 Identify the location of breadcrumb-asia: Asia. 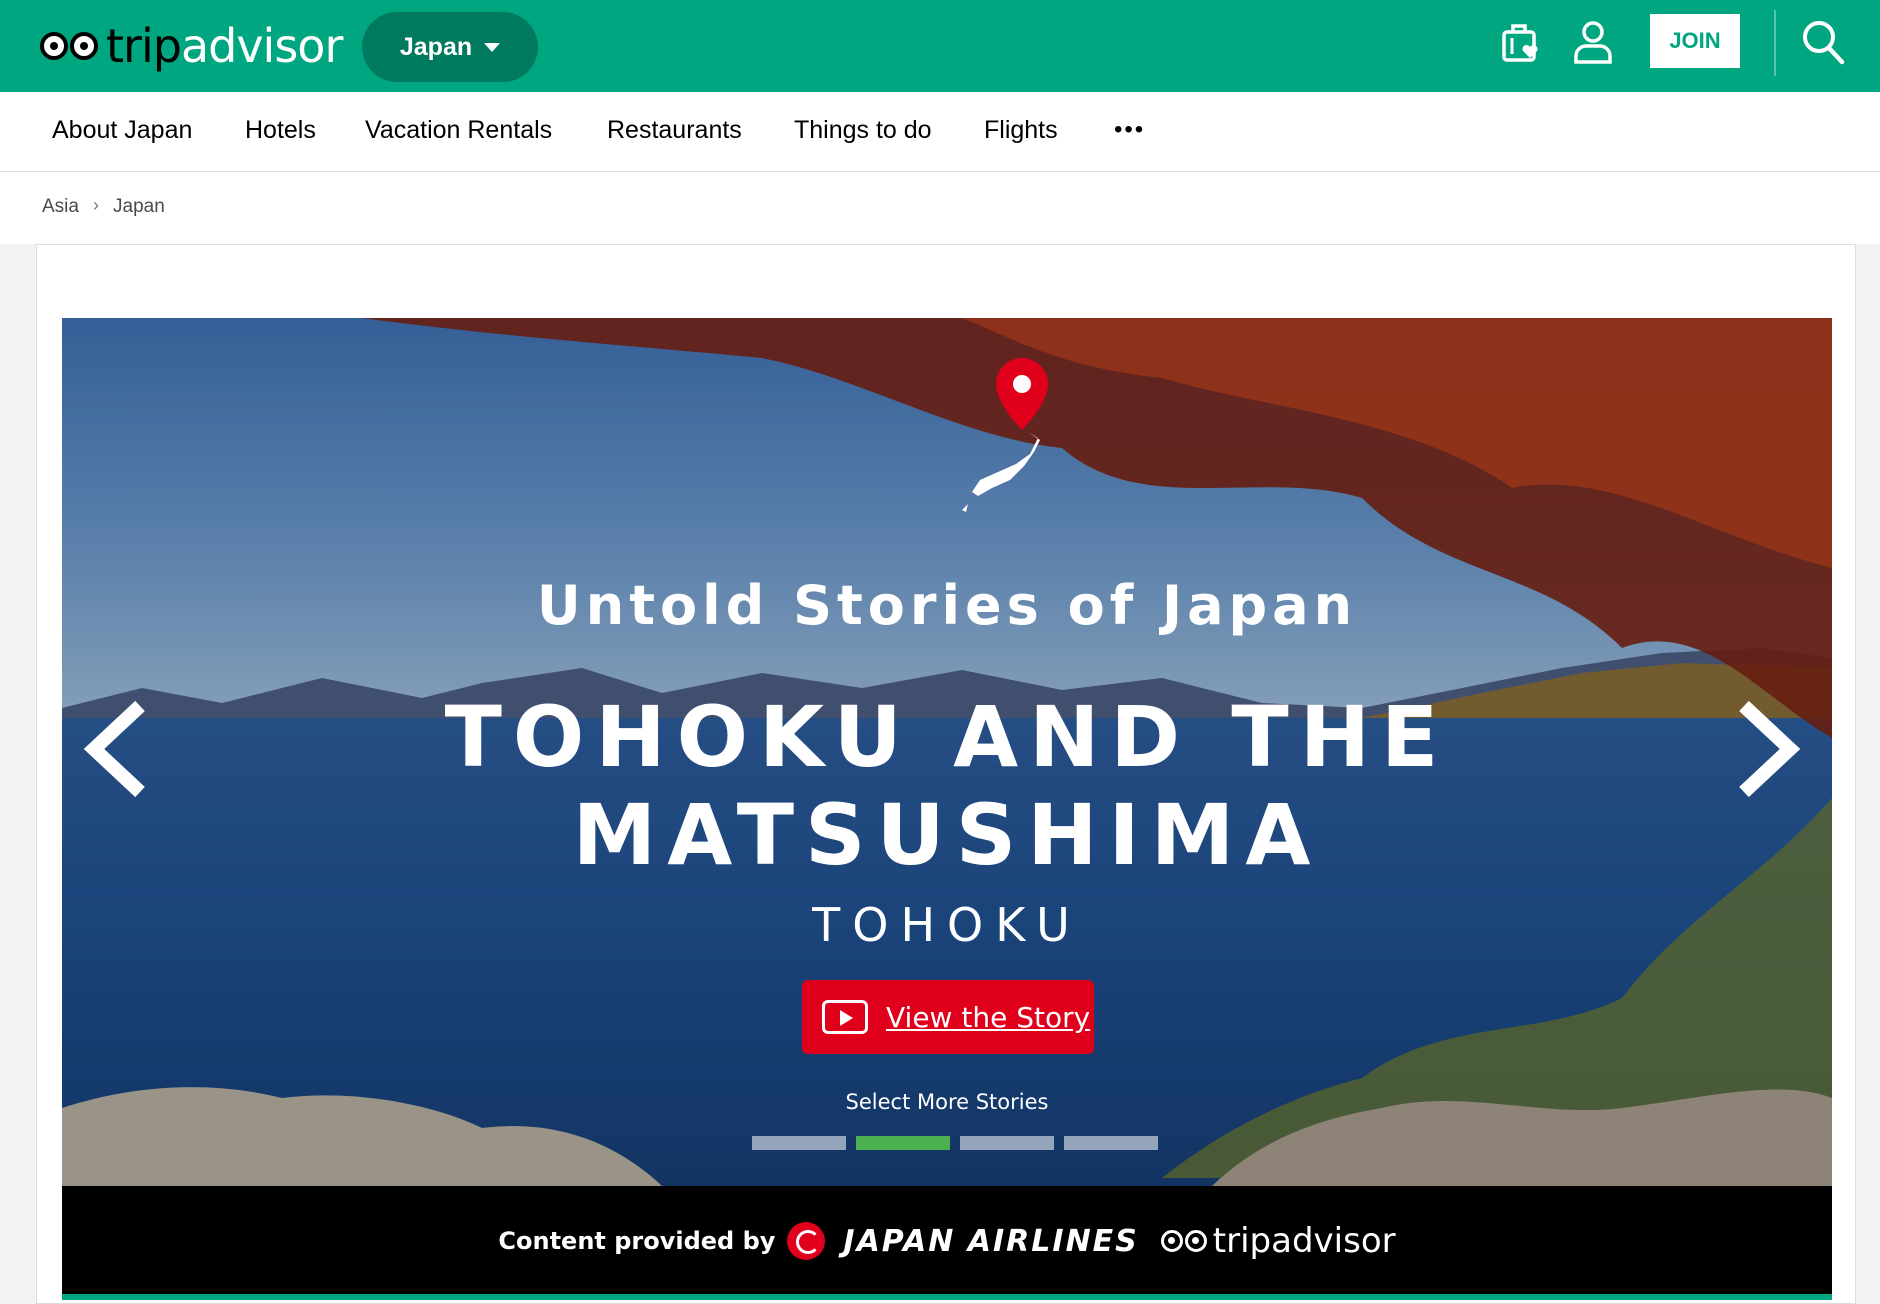
(60, 207).